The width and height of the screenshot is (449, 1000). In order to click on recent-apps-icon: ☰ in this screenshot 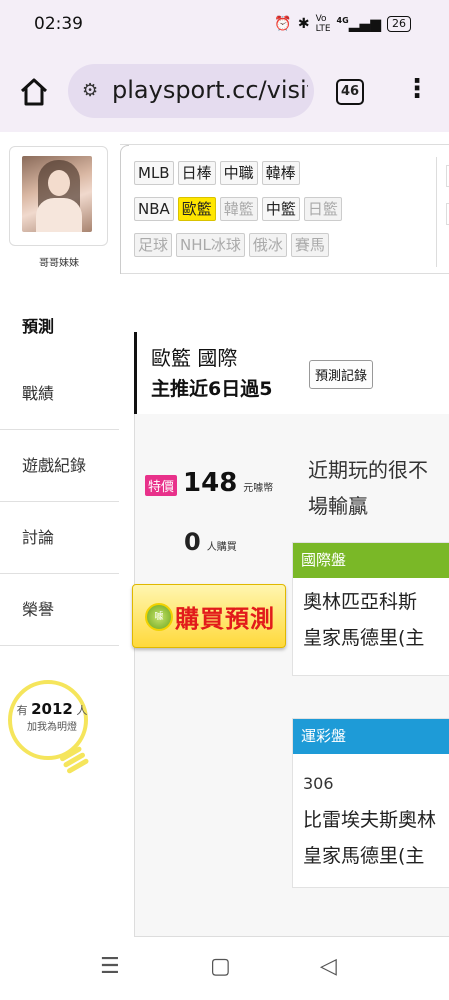, I will do `click(110, 966)`.